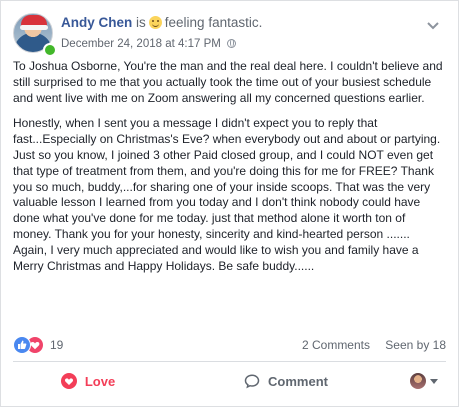  I want to click on reaction-count: 19, so click(56, 345).